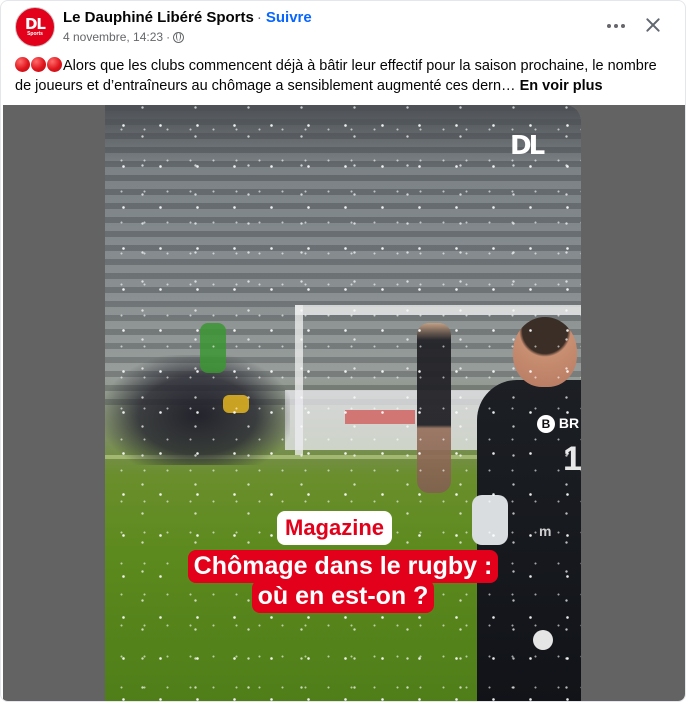 This screenshot has height=702, width=686. Describe the element at coordinates (179, 37) in the screenshot. I see `globe-icon` at that location.